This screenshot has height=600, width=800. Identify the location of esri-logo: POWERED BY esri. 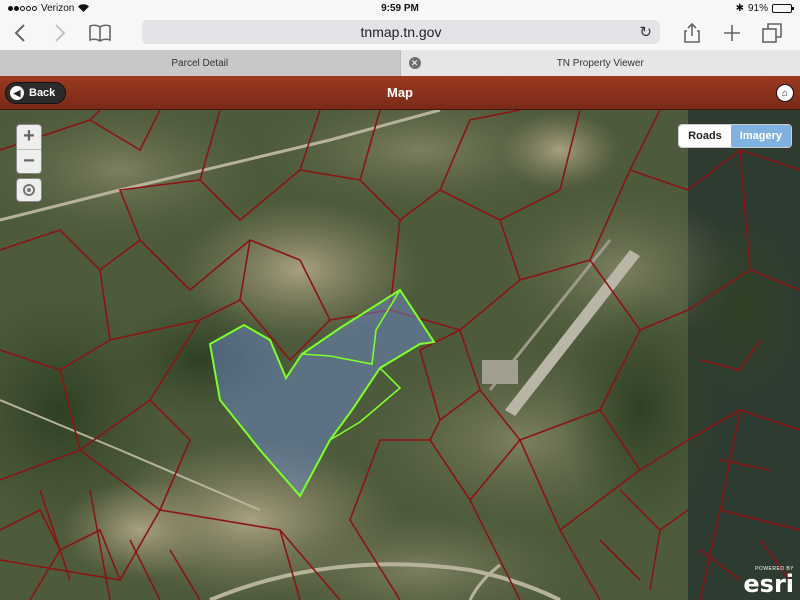
(768, 582).